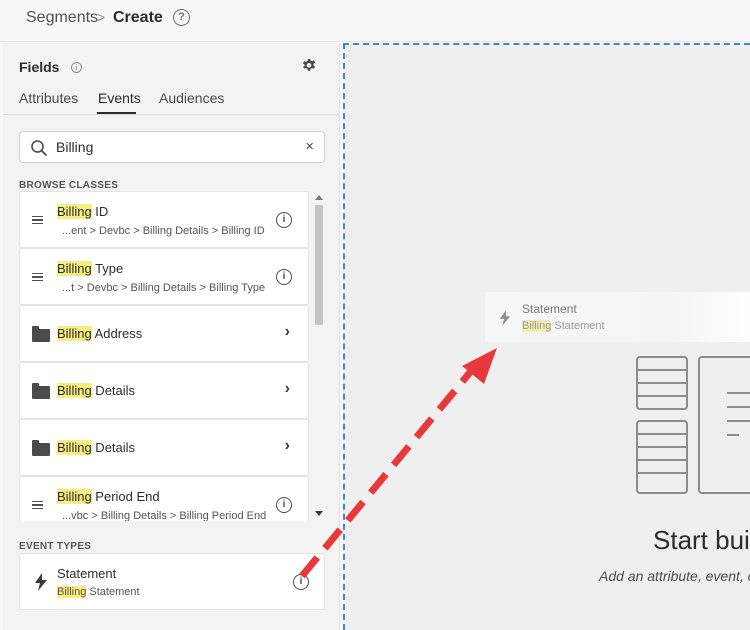 The image size is (750, 630). What do you see at coordinates (319, 356) in the screenshot?
I see `list-scrollbar` at bounding box center [319, 356].